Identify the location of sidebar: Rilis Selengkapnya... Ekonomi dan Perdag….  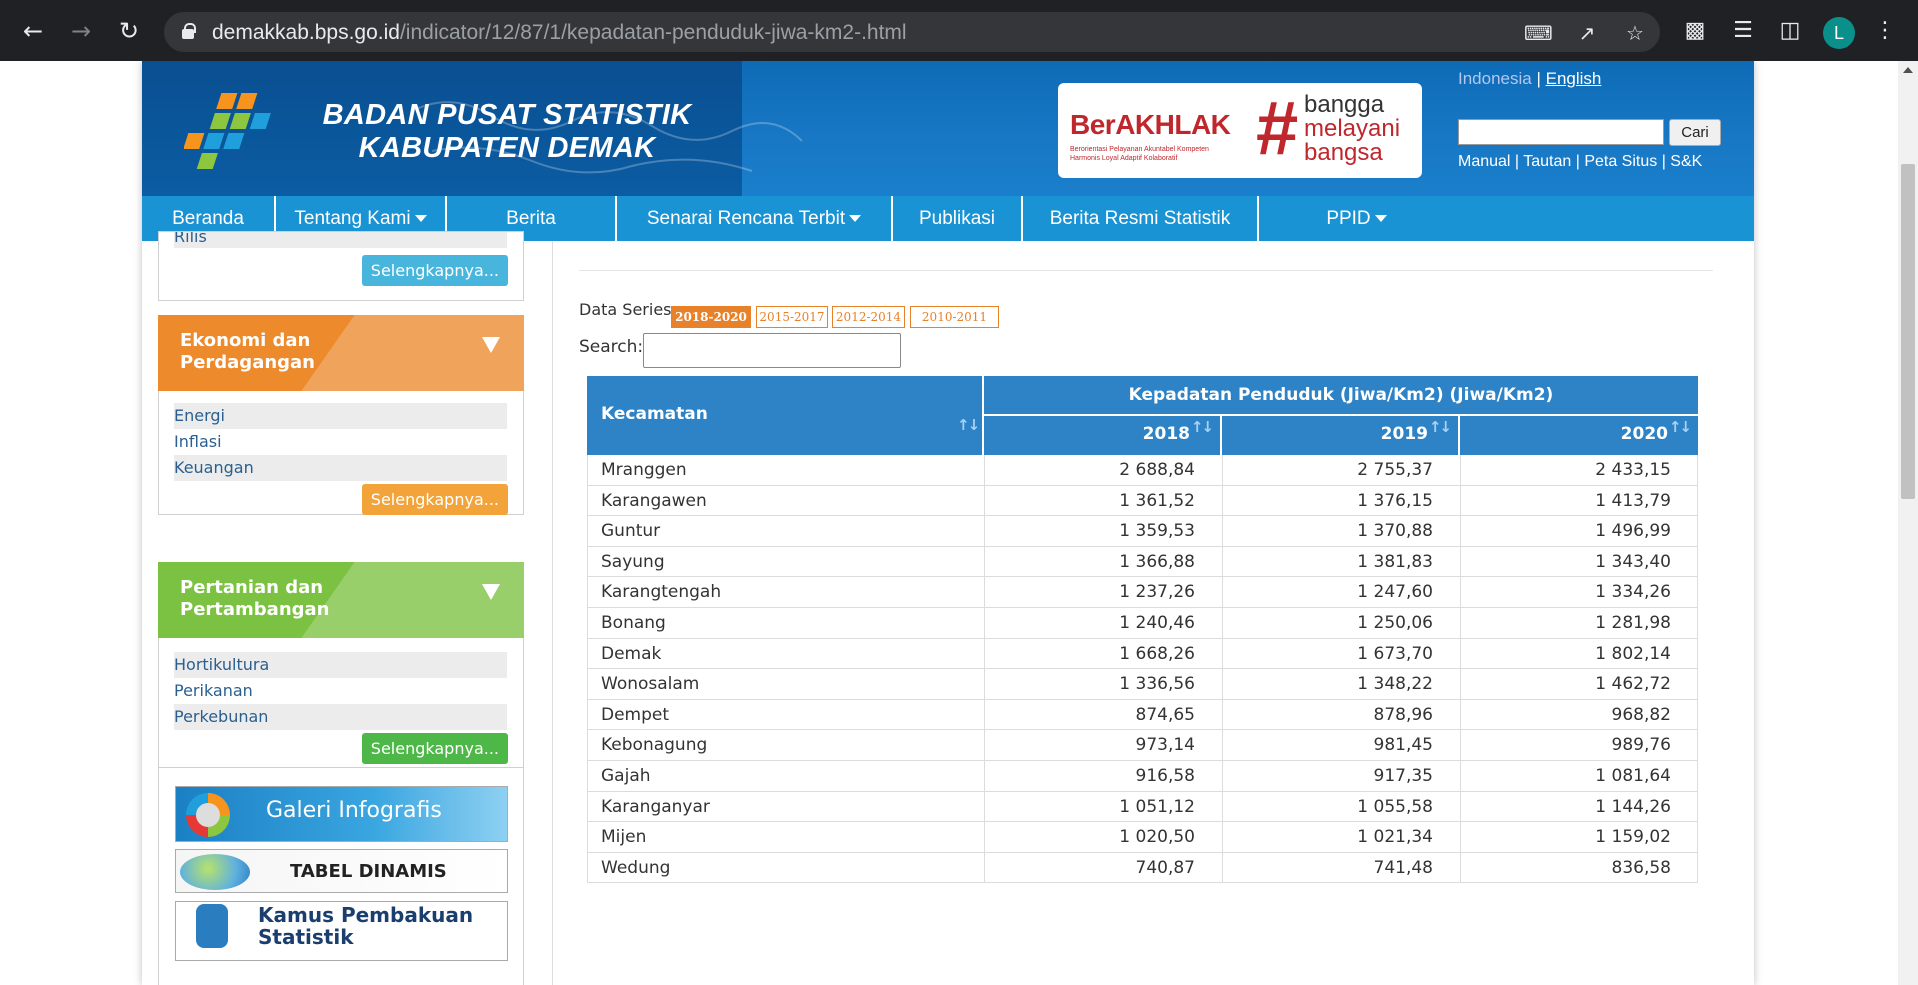
(342, 608).